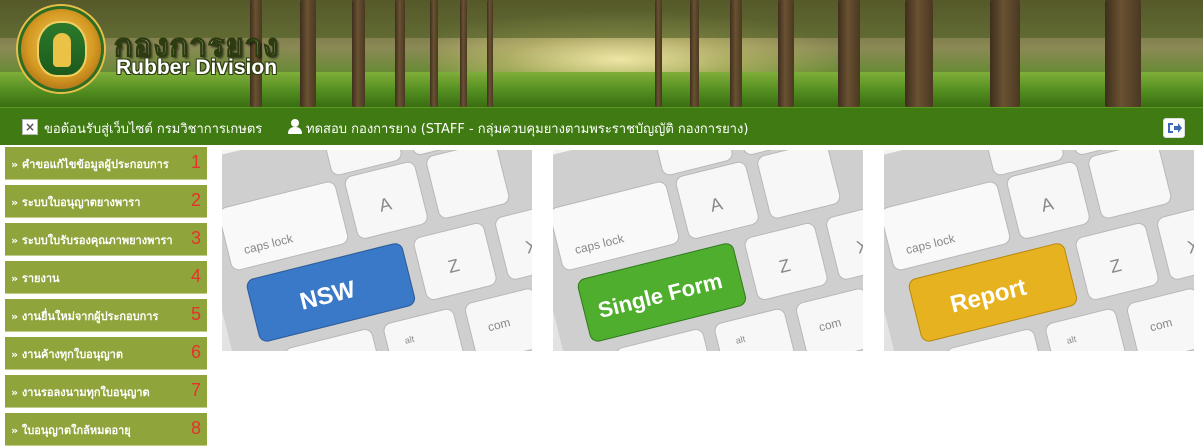 The width and height of the screenshot is (1203, 448). I want to click on sidebar-item-reports: » รายงาน 4, so click(106, 277).